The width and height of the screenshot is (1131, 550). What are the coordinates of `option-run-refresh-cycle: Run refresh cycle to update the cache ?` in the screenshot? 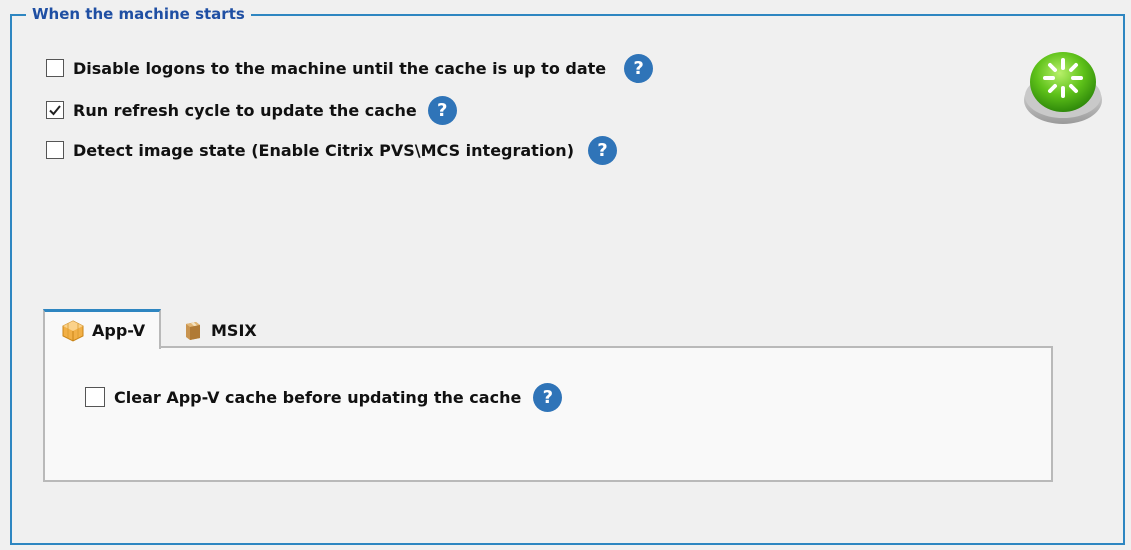 It's located at (251, 110).